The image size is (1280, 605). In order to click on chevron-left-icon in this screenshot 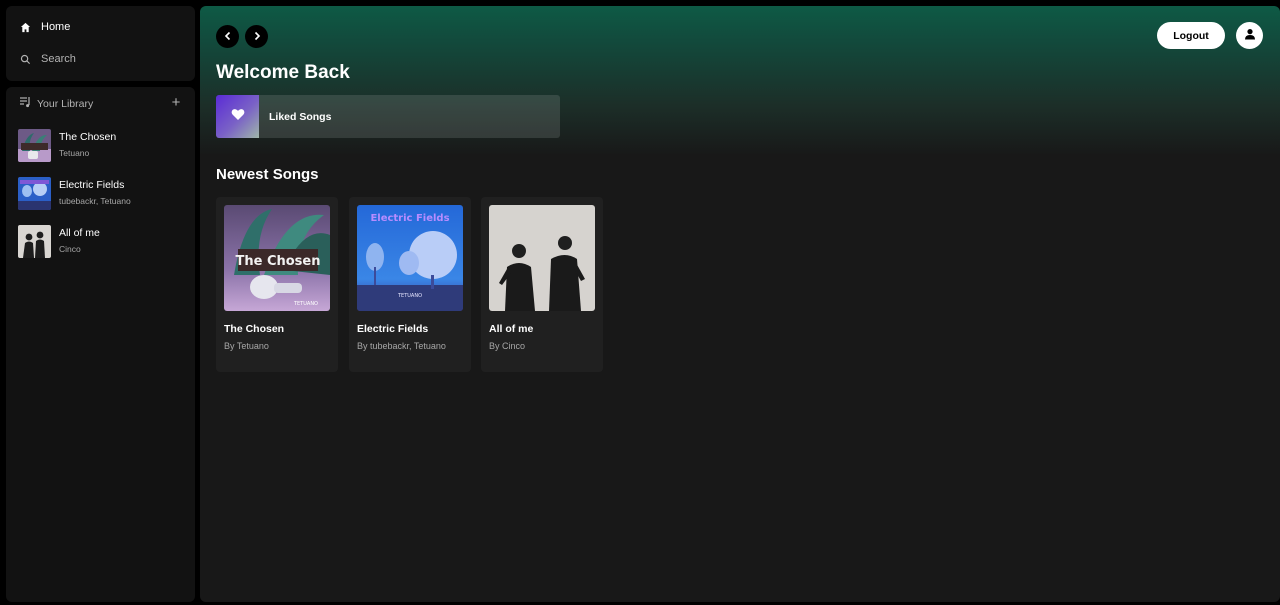, I will do `click(228, 37)`.